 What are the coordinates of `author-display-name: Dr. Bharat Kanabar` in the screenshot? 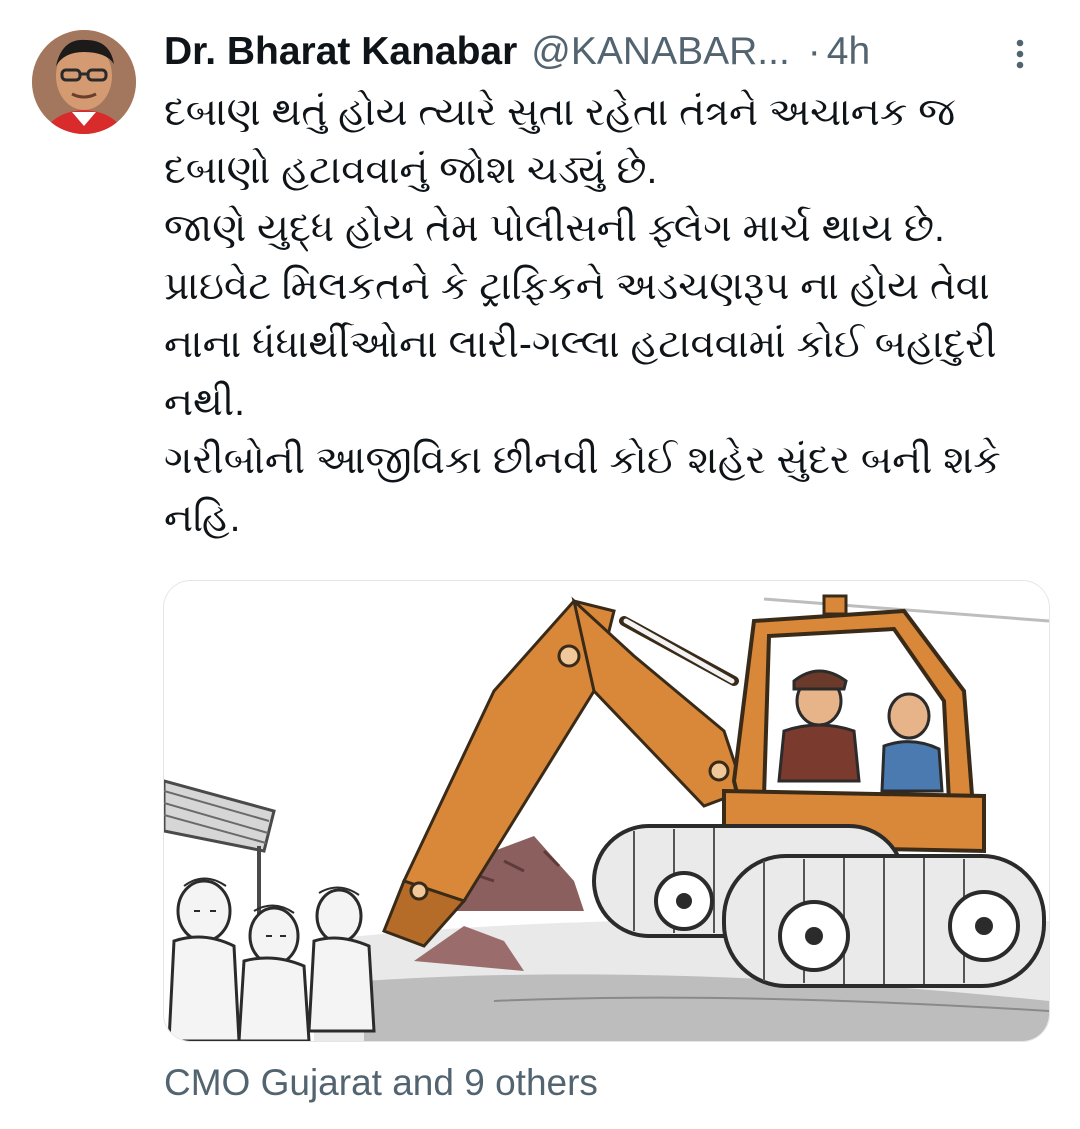 It's located at (340, 52).